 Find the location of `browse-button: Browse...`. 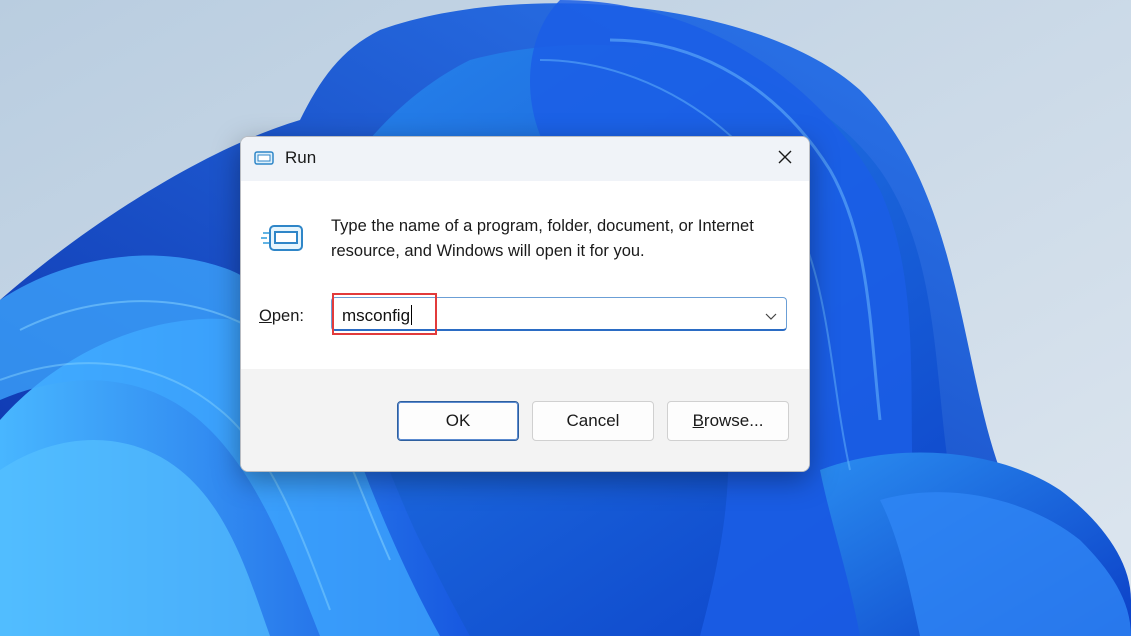

browse-button: Browse... is located at coordinates (728, 421).